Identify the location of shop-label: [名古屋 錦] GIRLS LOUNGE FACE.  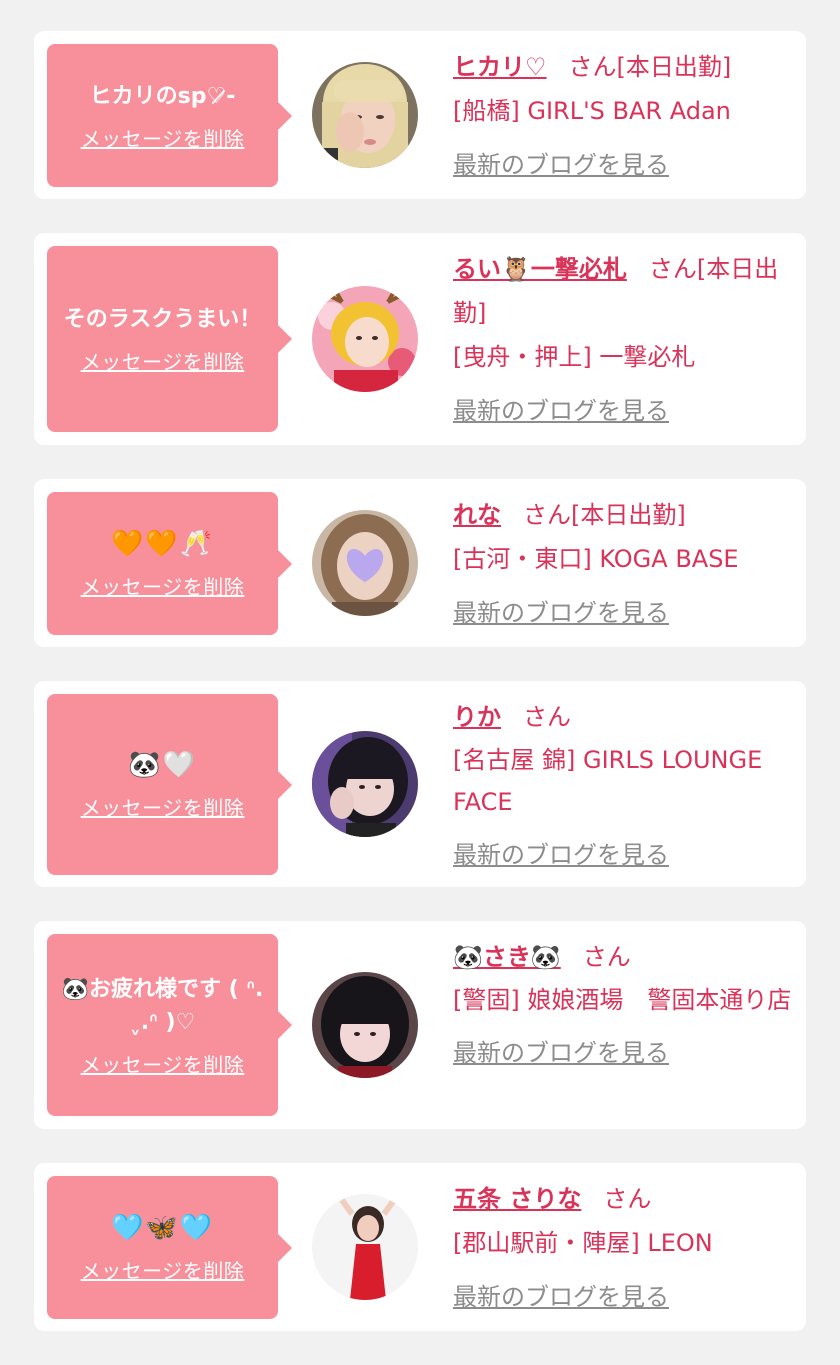
(608, 781).